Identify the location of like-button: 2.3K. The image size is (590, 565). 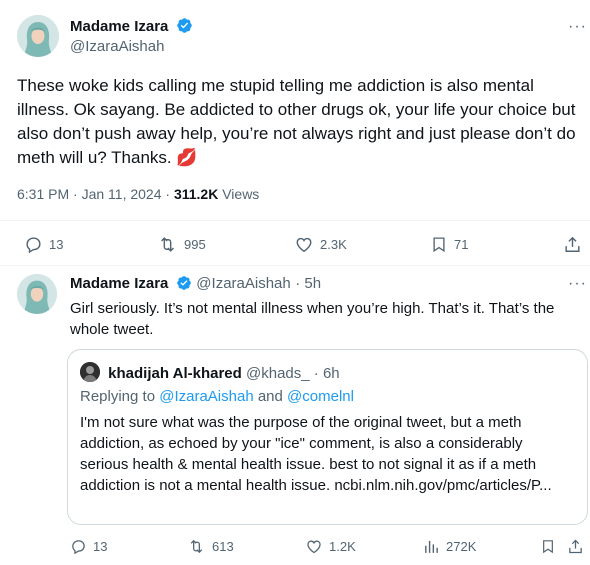
(320, 244).